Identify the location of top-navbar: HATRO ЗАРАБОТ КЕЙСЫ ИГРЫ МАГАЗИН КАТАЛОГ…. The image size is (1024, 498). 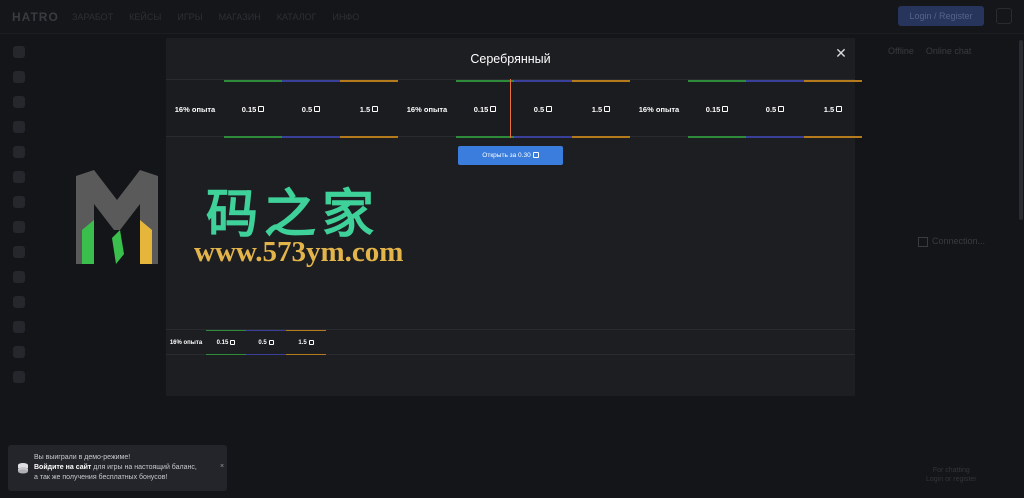
(512, 17).